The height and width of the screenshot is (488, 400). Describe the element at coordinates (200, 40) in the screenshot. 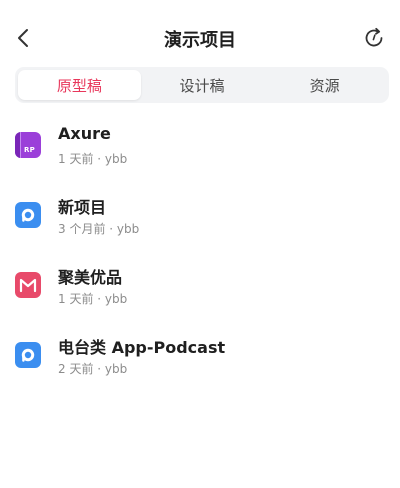

I see `page-title: 演示项目` at that location.